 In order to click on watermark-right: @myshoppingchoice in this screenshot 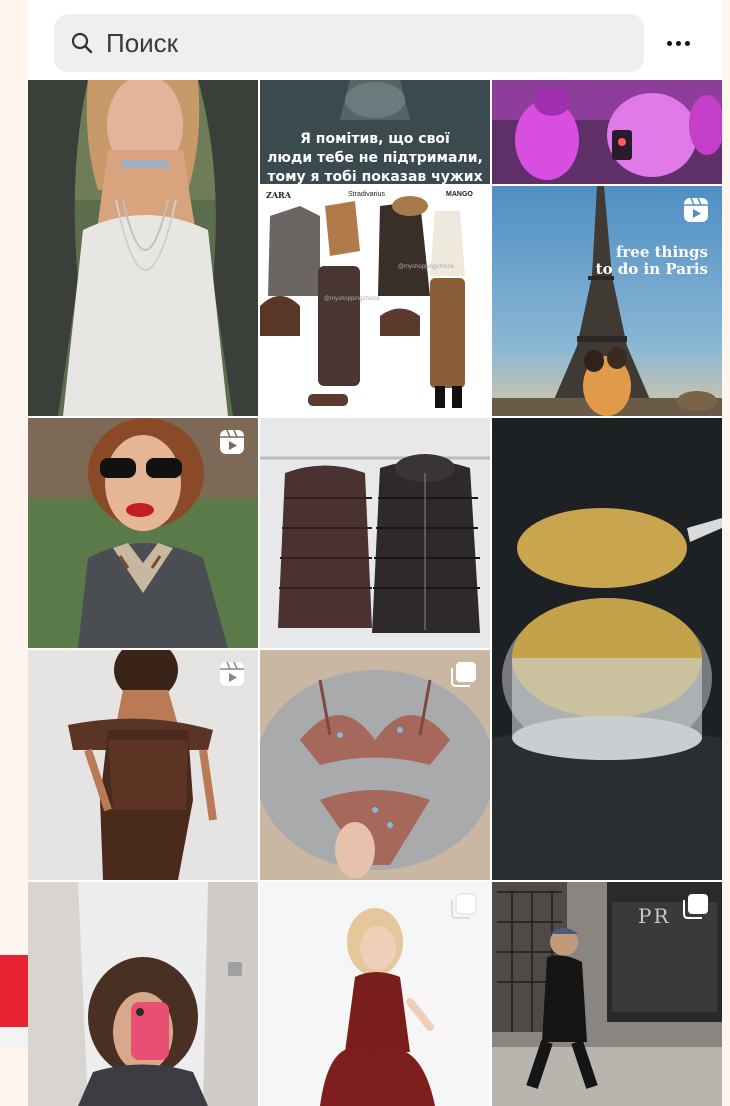, I will do `click(426, 267)`.